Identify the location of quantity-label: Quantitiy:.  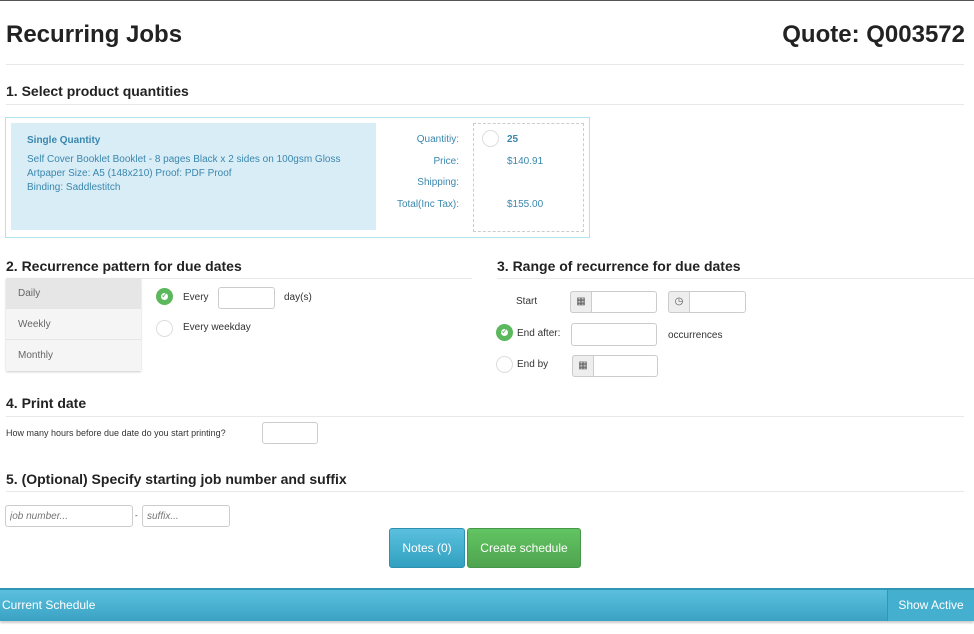
(437, 139).